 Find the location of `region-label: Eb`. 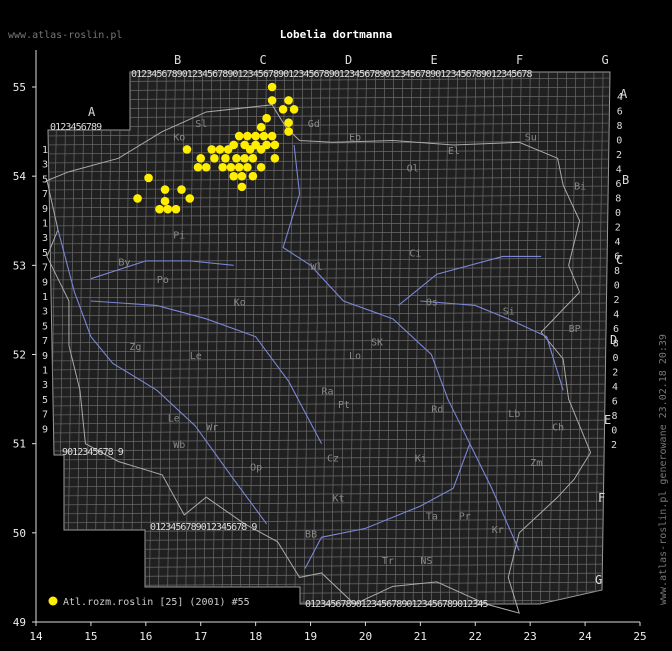

region-label: Eb is located at coordinates (355, 138).